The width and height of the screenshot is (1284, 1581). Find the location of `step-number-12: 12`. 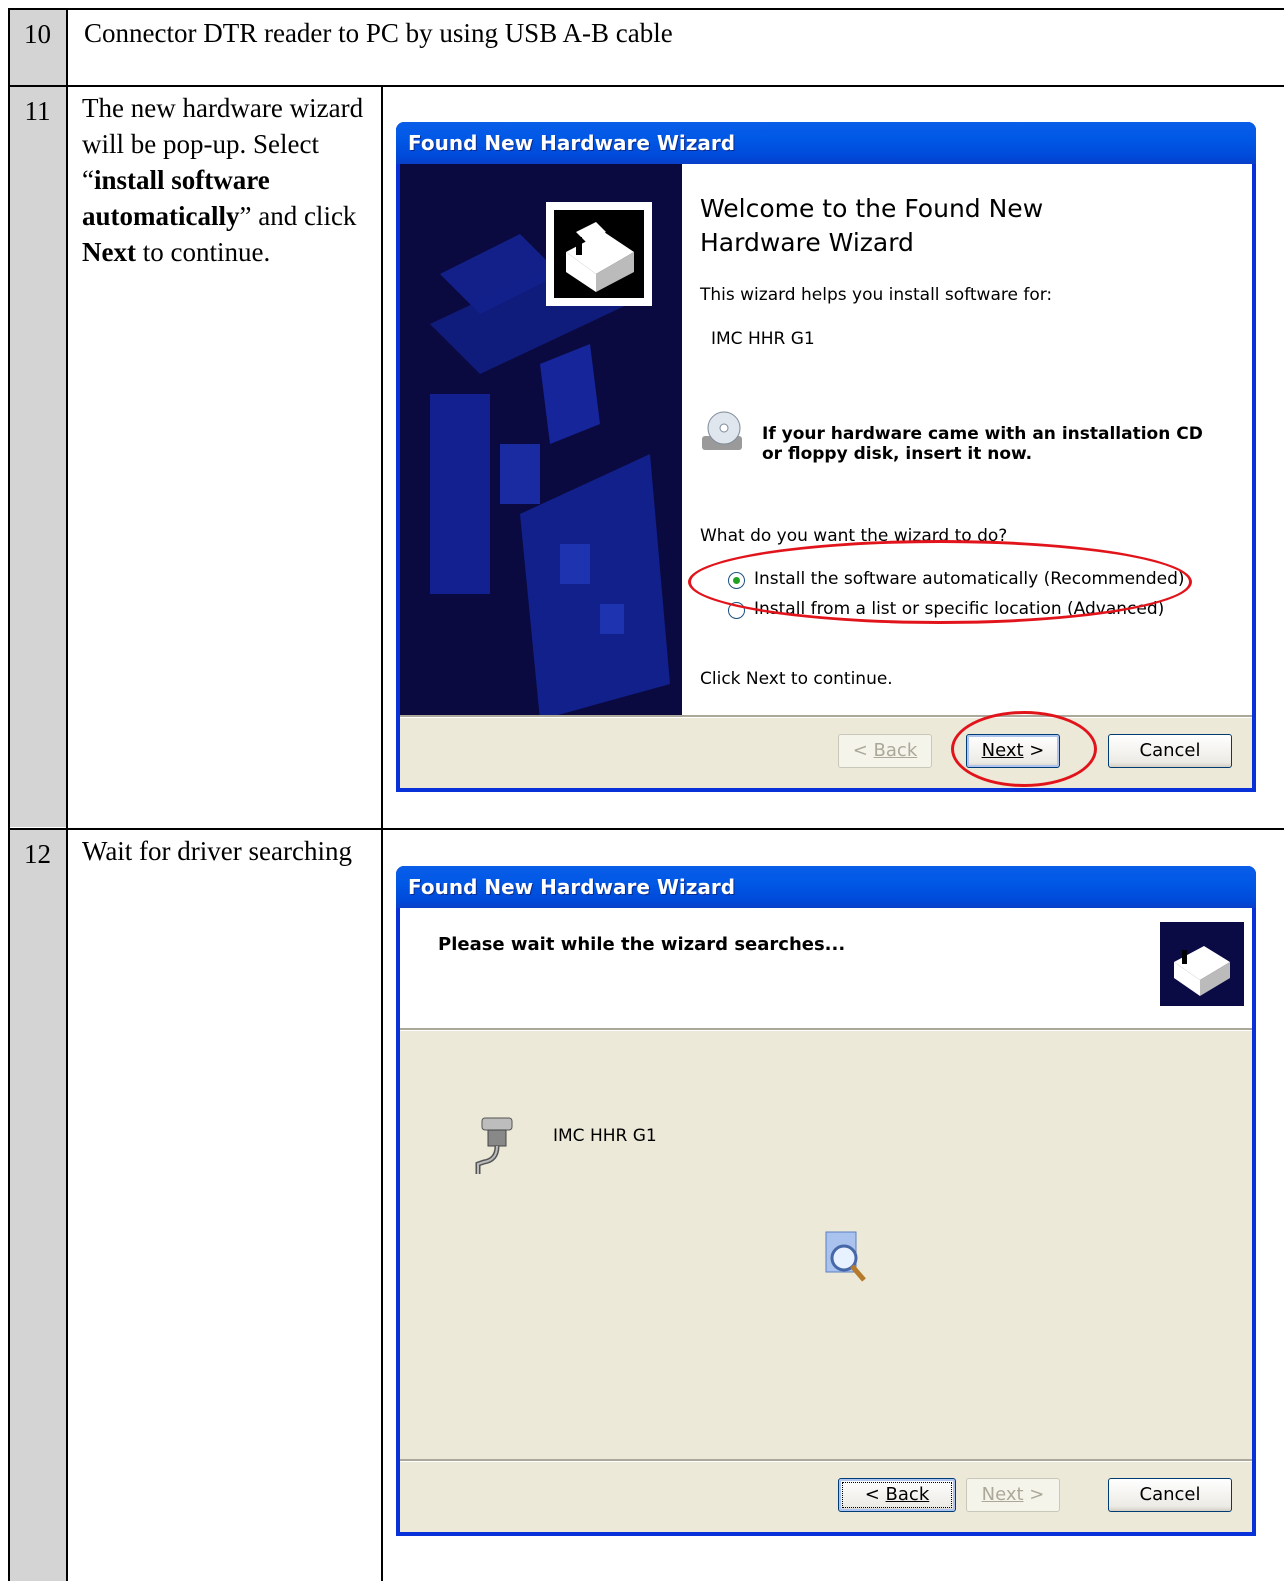

step-number-12: 12 is located at coordinates (37, 1205).